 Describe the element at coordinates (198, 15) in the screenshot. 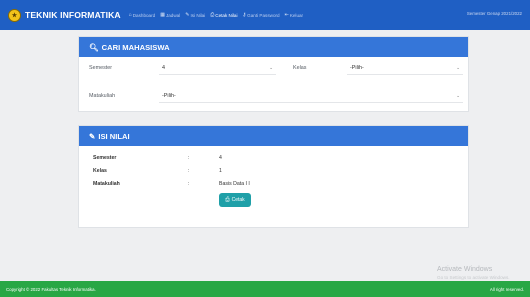

I see `menu-item-label: Isi Nilai` at that location.